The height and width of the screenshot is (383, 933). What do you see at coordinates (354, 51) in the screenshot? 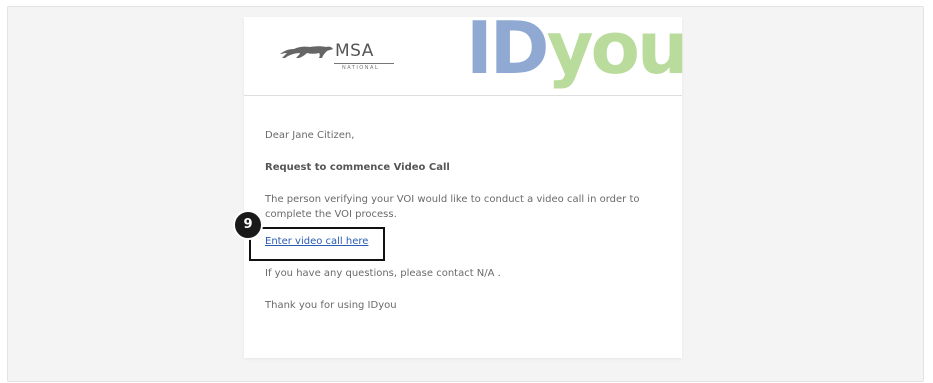
I see `msa-wordmark: MSA` at bounding box center [354, 51].